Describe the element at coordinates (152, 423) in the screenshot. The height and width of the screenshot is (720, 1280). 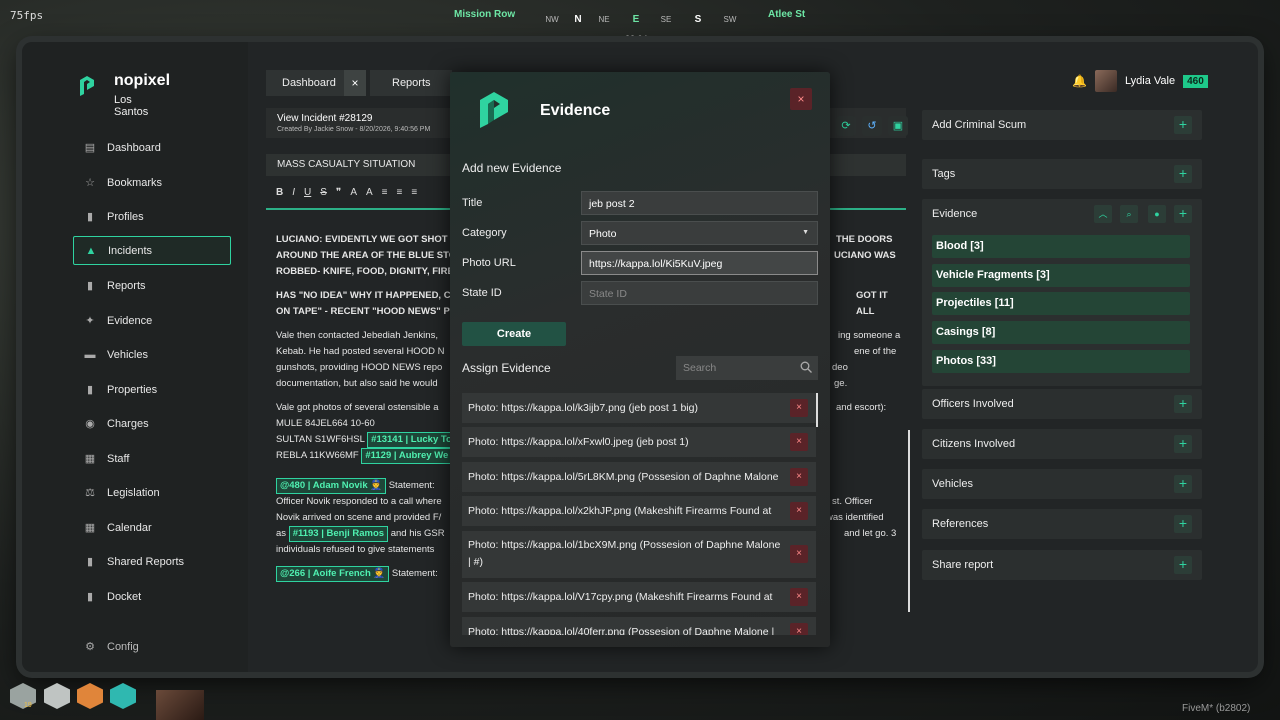
I see `sidebar-item-charges: ◉ Charges` at that location.